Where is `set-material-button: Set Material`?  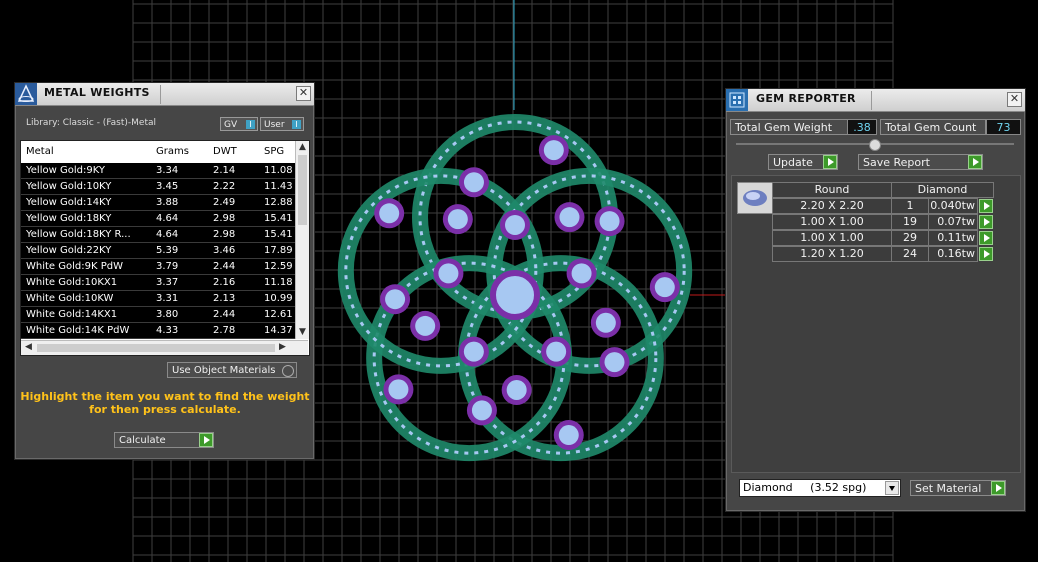 set-material-button: Set Material is located at coordinates (958, 488).